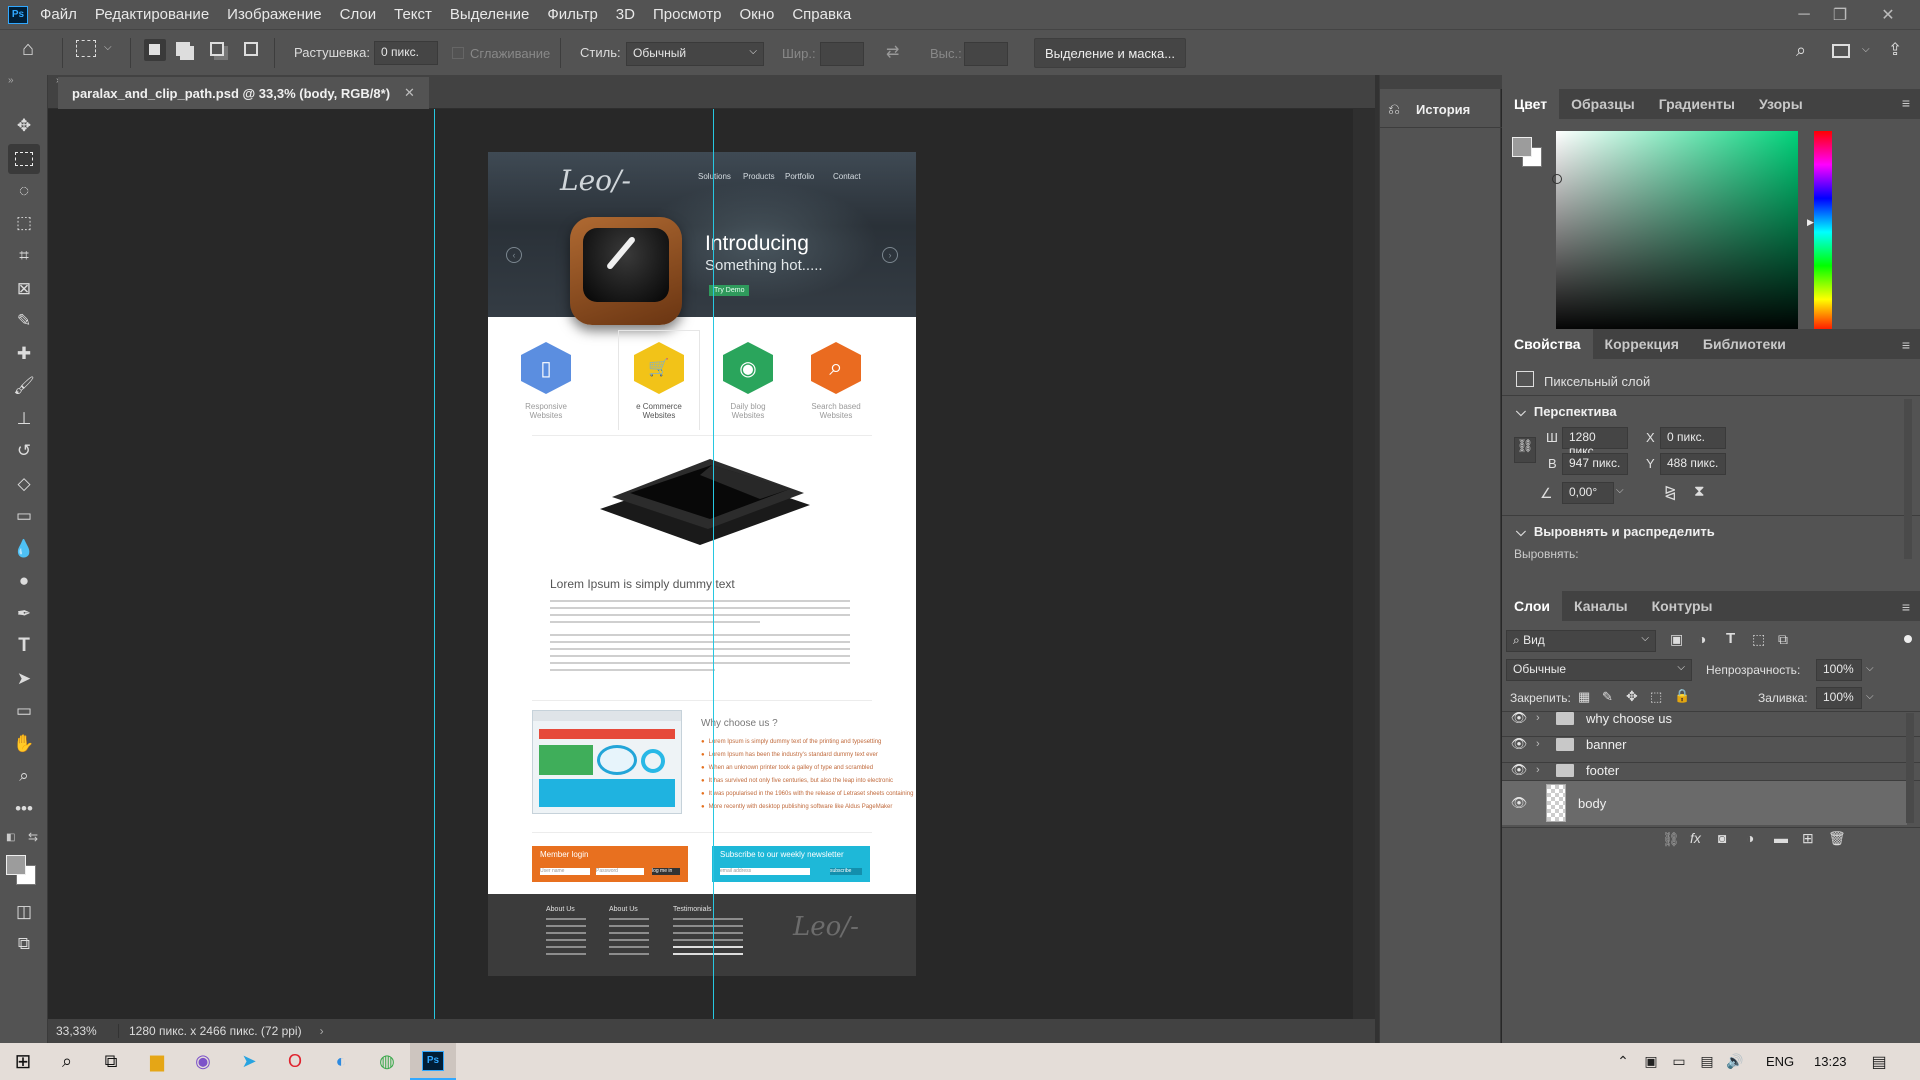  Describe the element at coordinates (842, 54) in the screenshot. I see `width-input` at that location.